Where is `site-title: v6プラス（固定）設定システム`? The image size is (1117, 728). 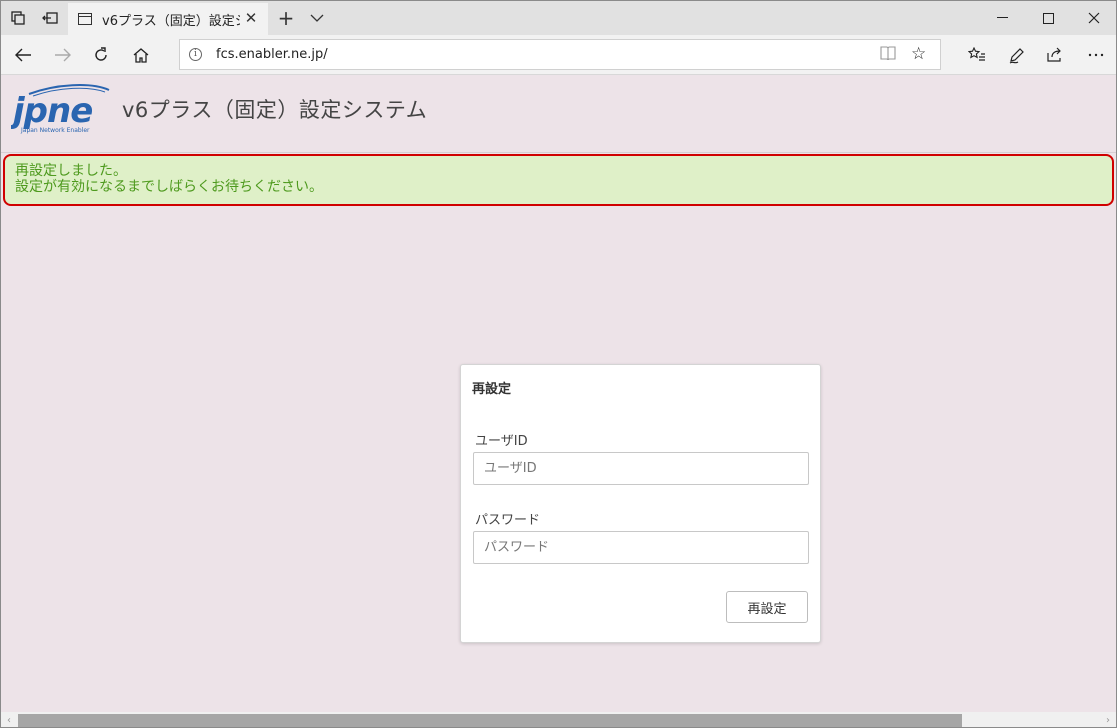
site-title: v6プラス（固定）設定システム is located at coordinates (275, 110).